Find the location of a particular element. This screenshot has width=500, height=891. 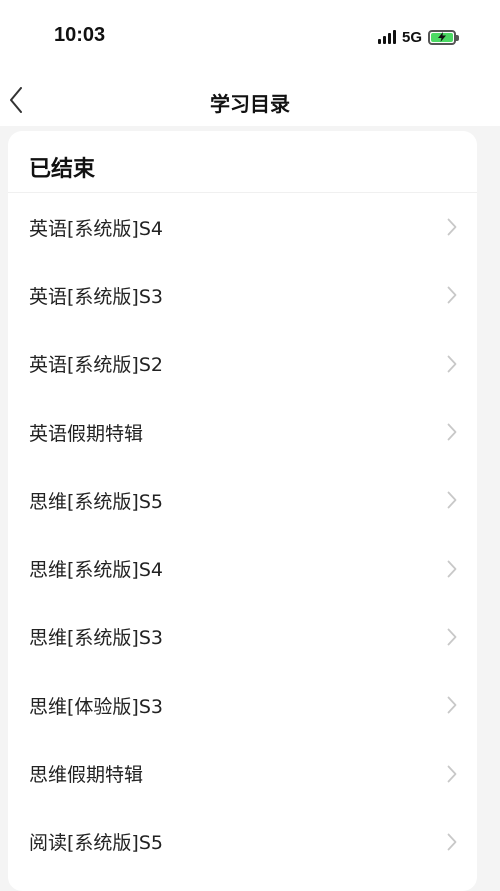

list-item-label: 思维假期特辑 is located at coordinates (86, 775).